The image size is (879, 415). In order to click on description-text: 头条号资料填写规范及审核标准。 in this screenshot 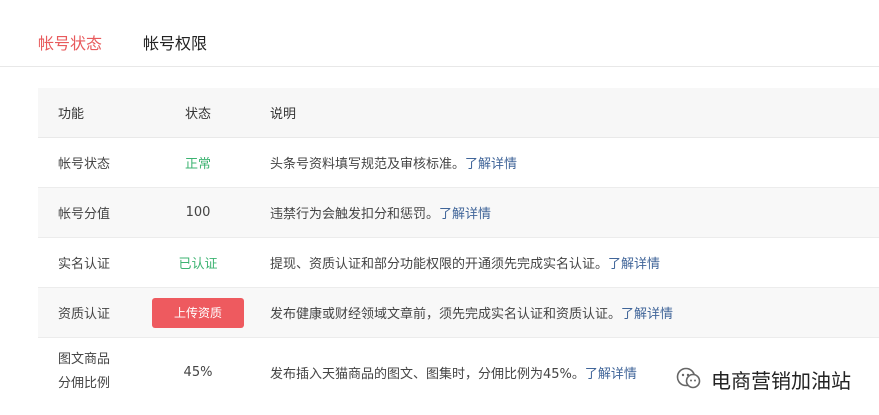, I will do `click(368, 164)`.